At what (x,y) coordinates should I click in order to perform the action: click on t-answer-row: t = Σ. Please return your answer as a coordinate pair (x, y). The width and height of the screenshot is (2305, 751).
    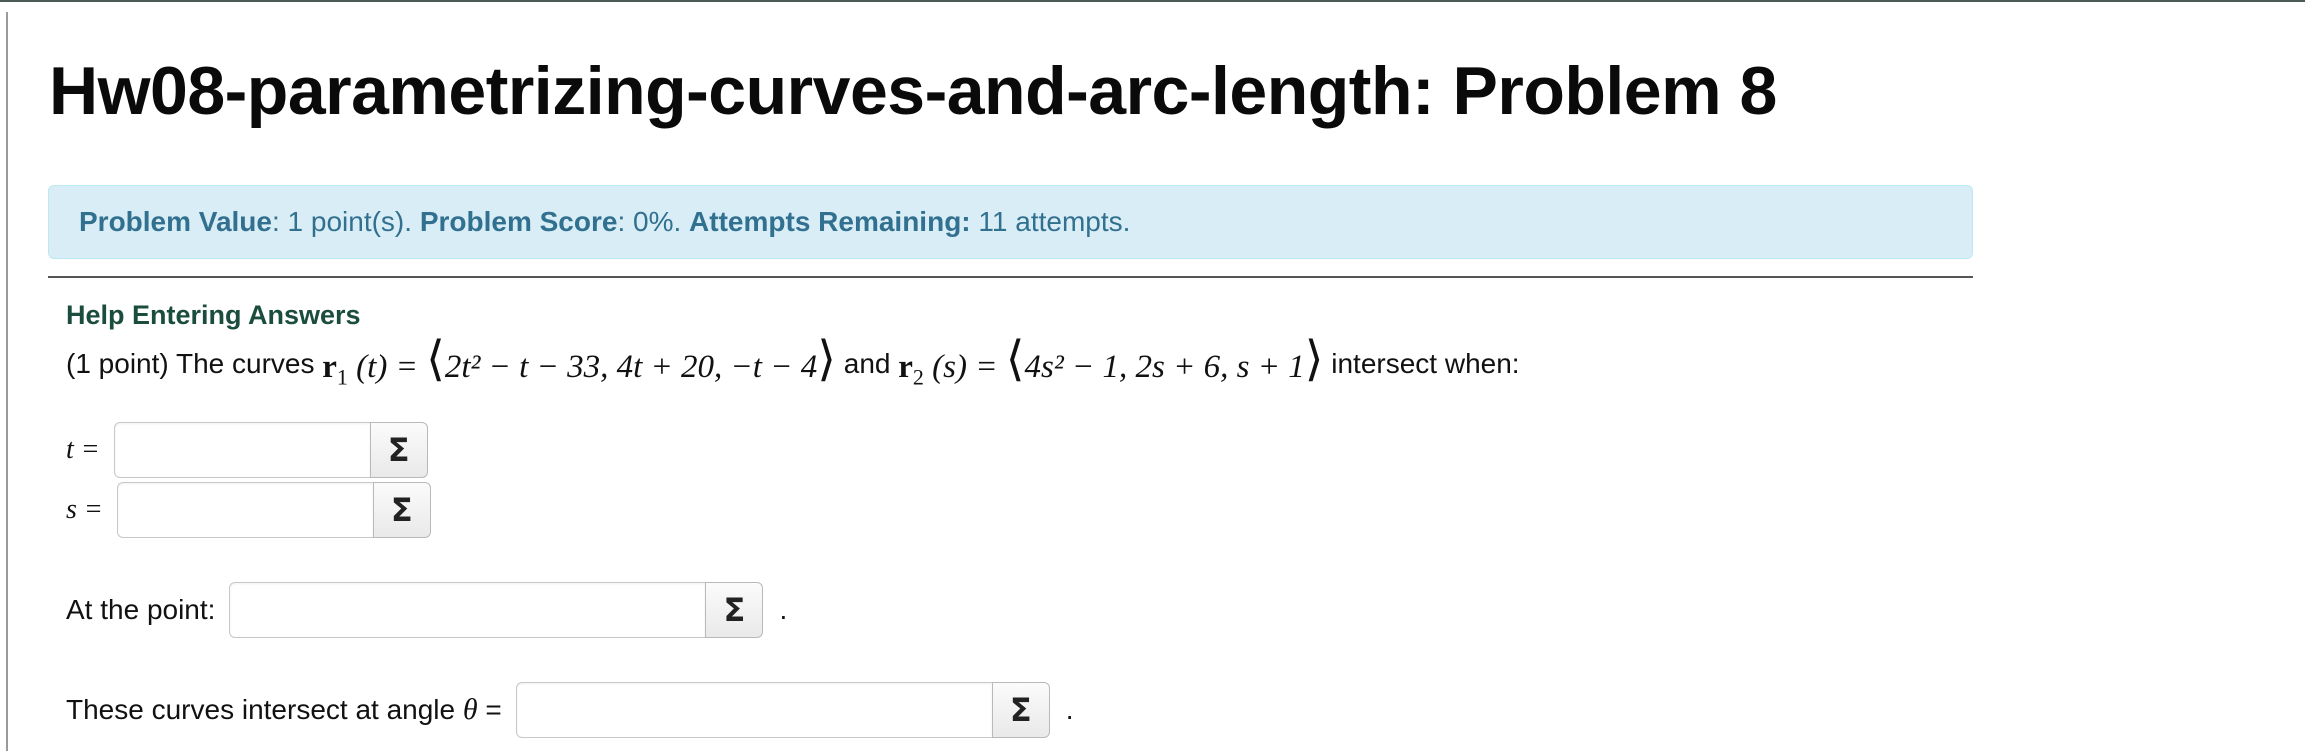
    Looking at the image, I should click on (247, 450).